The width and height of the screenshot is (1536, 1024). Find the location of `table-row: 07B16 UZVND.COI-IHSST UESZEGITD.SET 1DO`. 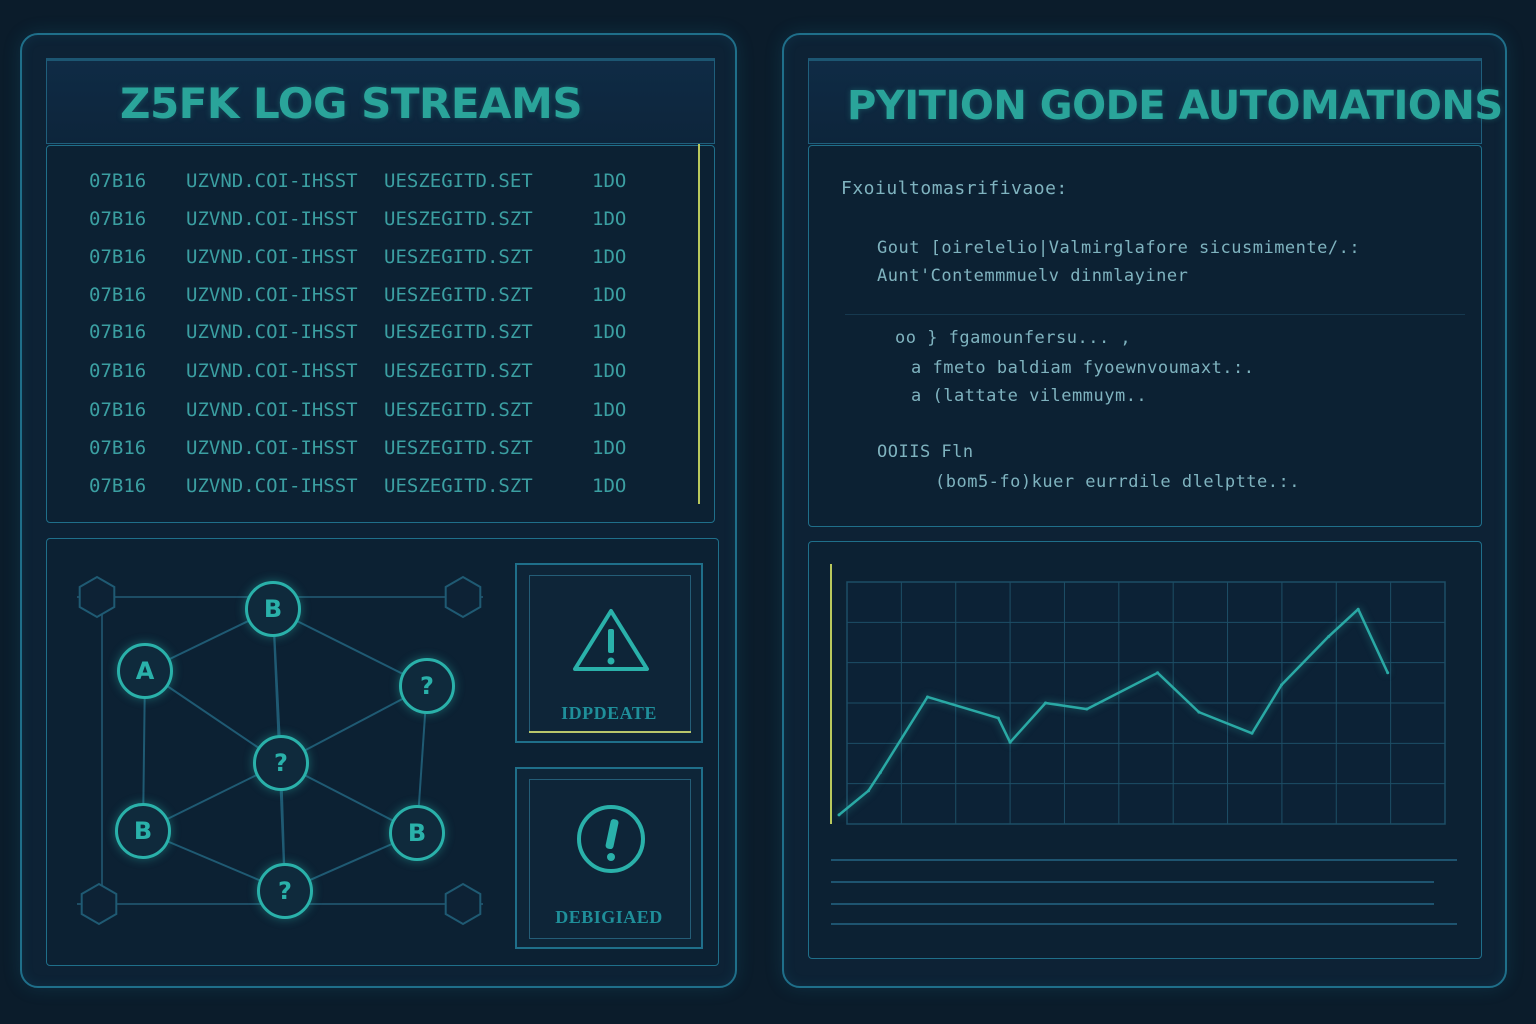

table-row: 07B16 UZVND.COI-IHSST UESZEGITD.SET 1DO is located at coordinates (380, 185).